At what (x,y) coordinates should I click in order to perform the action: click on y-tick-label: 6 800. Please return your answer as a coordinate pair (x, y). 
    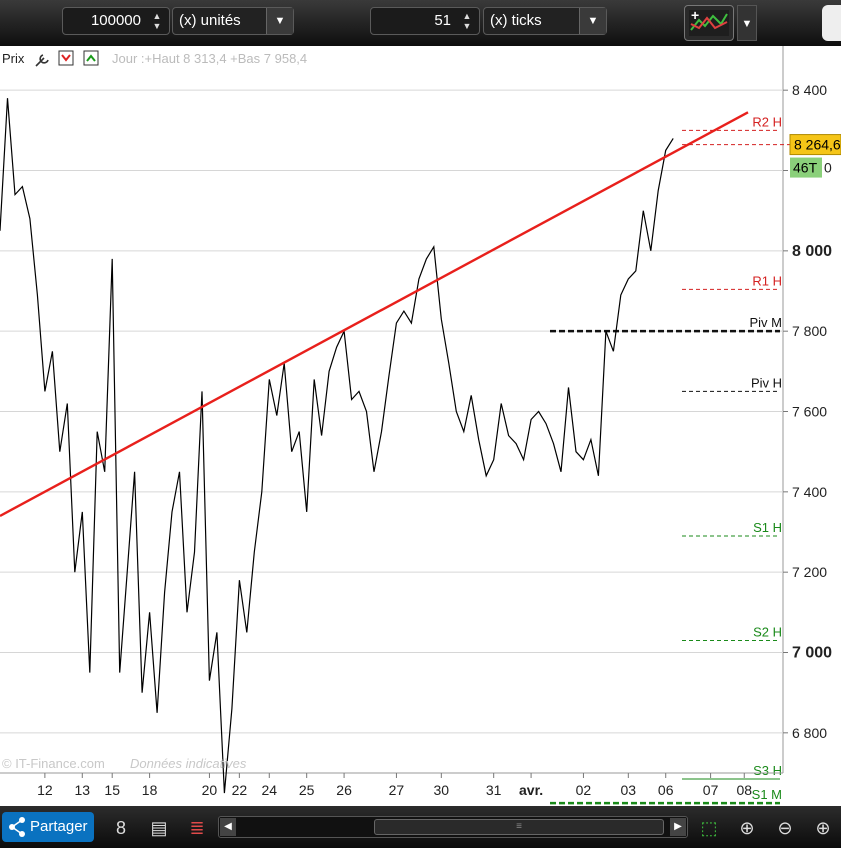
    Looking at the image, I should click on (809, 733).